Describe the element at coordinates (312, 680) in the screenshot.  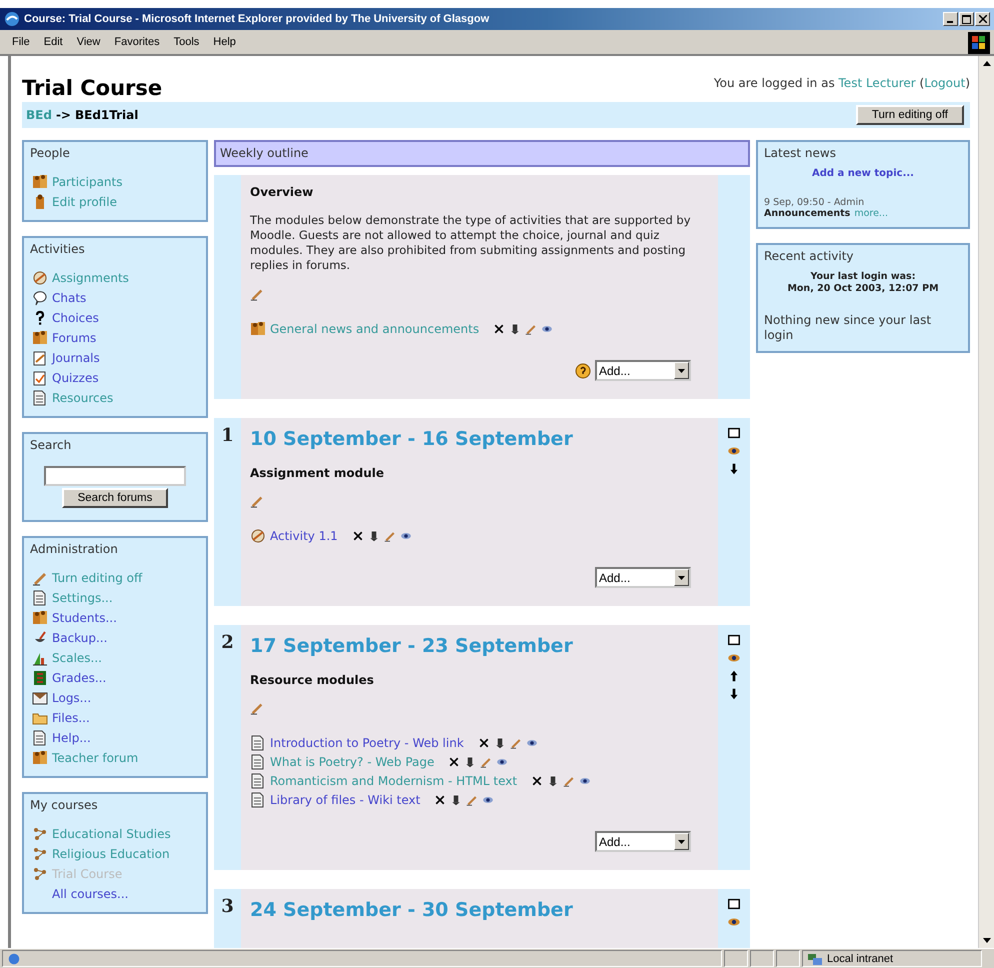
I see `section-summary: Resource modules` at that location.